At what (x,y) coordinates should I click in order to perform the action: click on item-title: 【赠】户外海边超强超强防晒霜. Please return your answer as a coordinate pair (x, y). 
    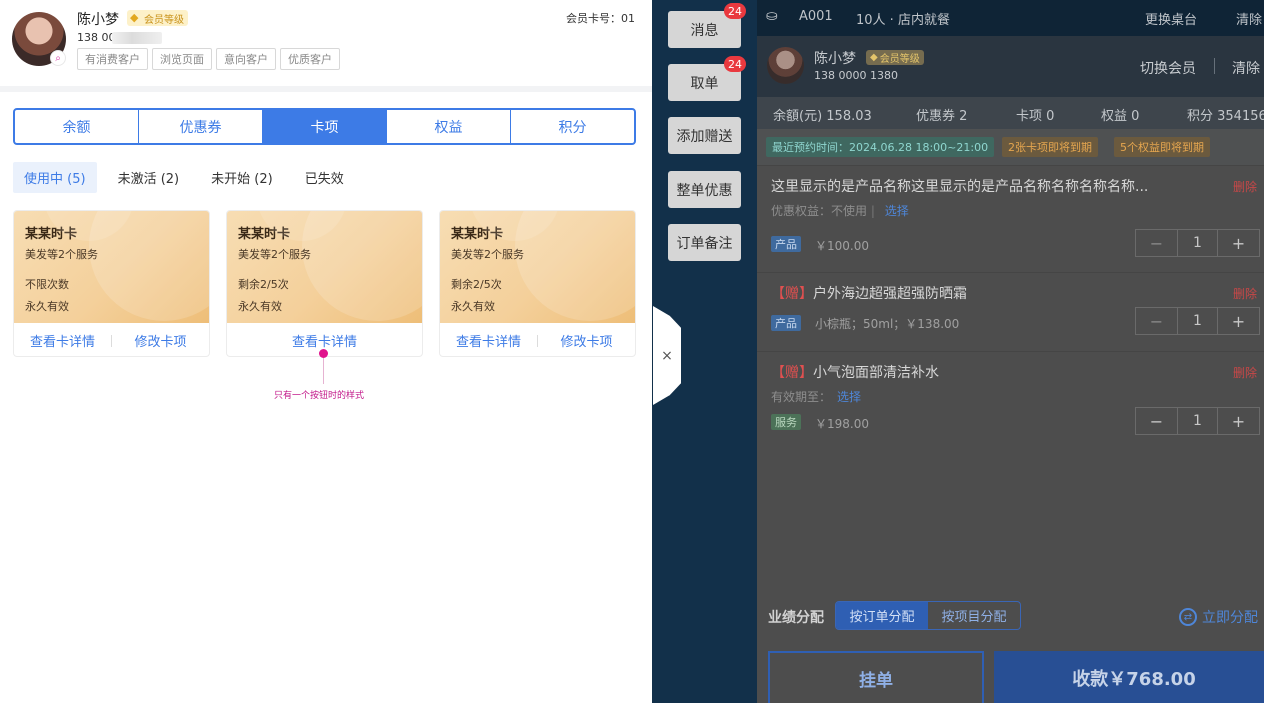
    Looking at the image, I should click on (869, 293).